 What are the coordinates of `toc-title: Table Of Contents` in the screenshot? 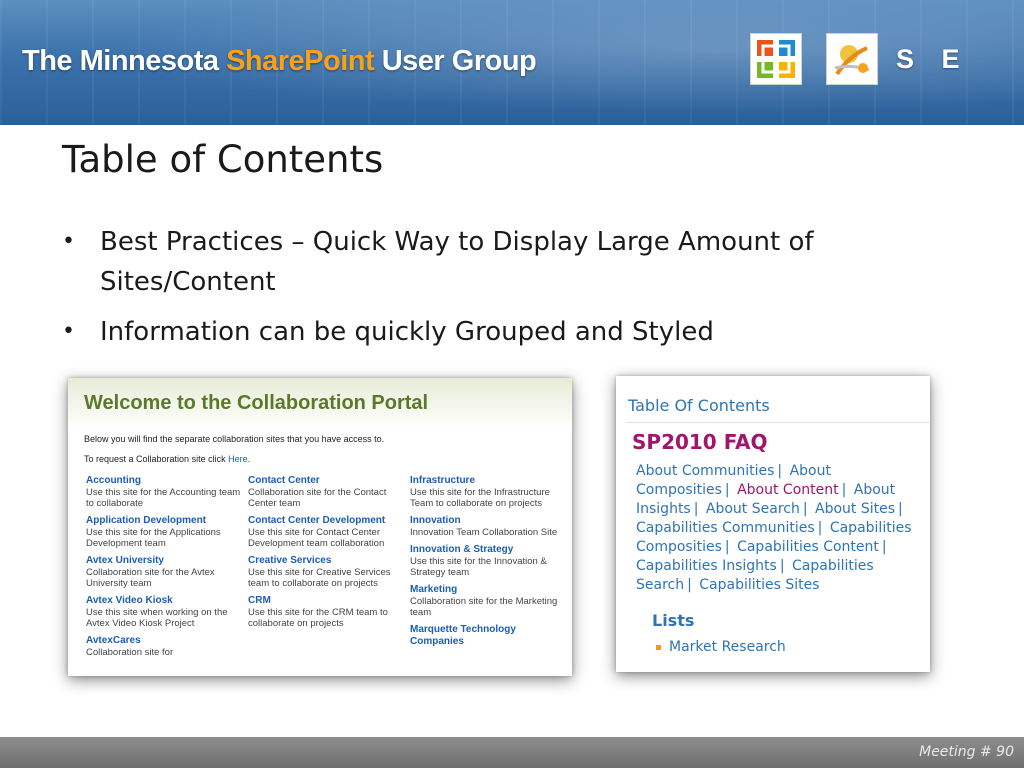 It's located at (699, 405).